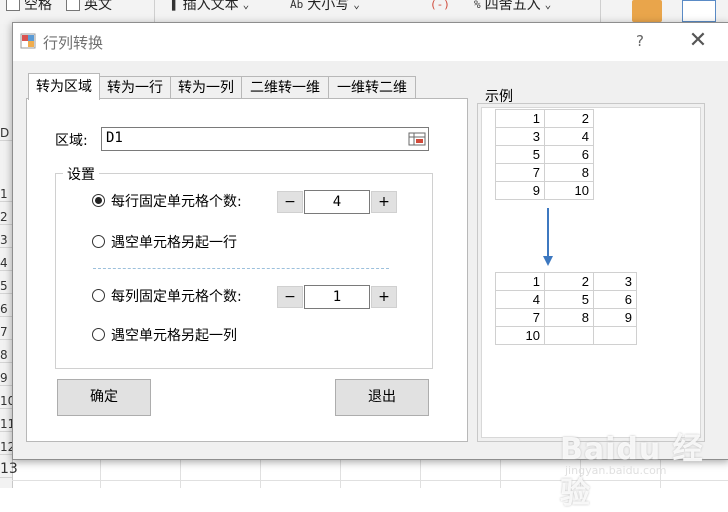 The width and height of the screenshot is (728, 512). What do you see at coordinates (206, 87) in the screenshot?
I see `tab-to-column: 转为一列` at bounding box center [206, 87].